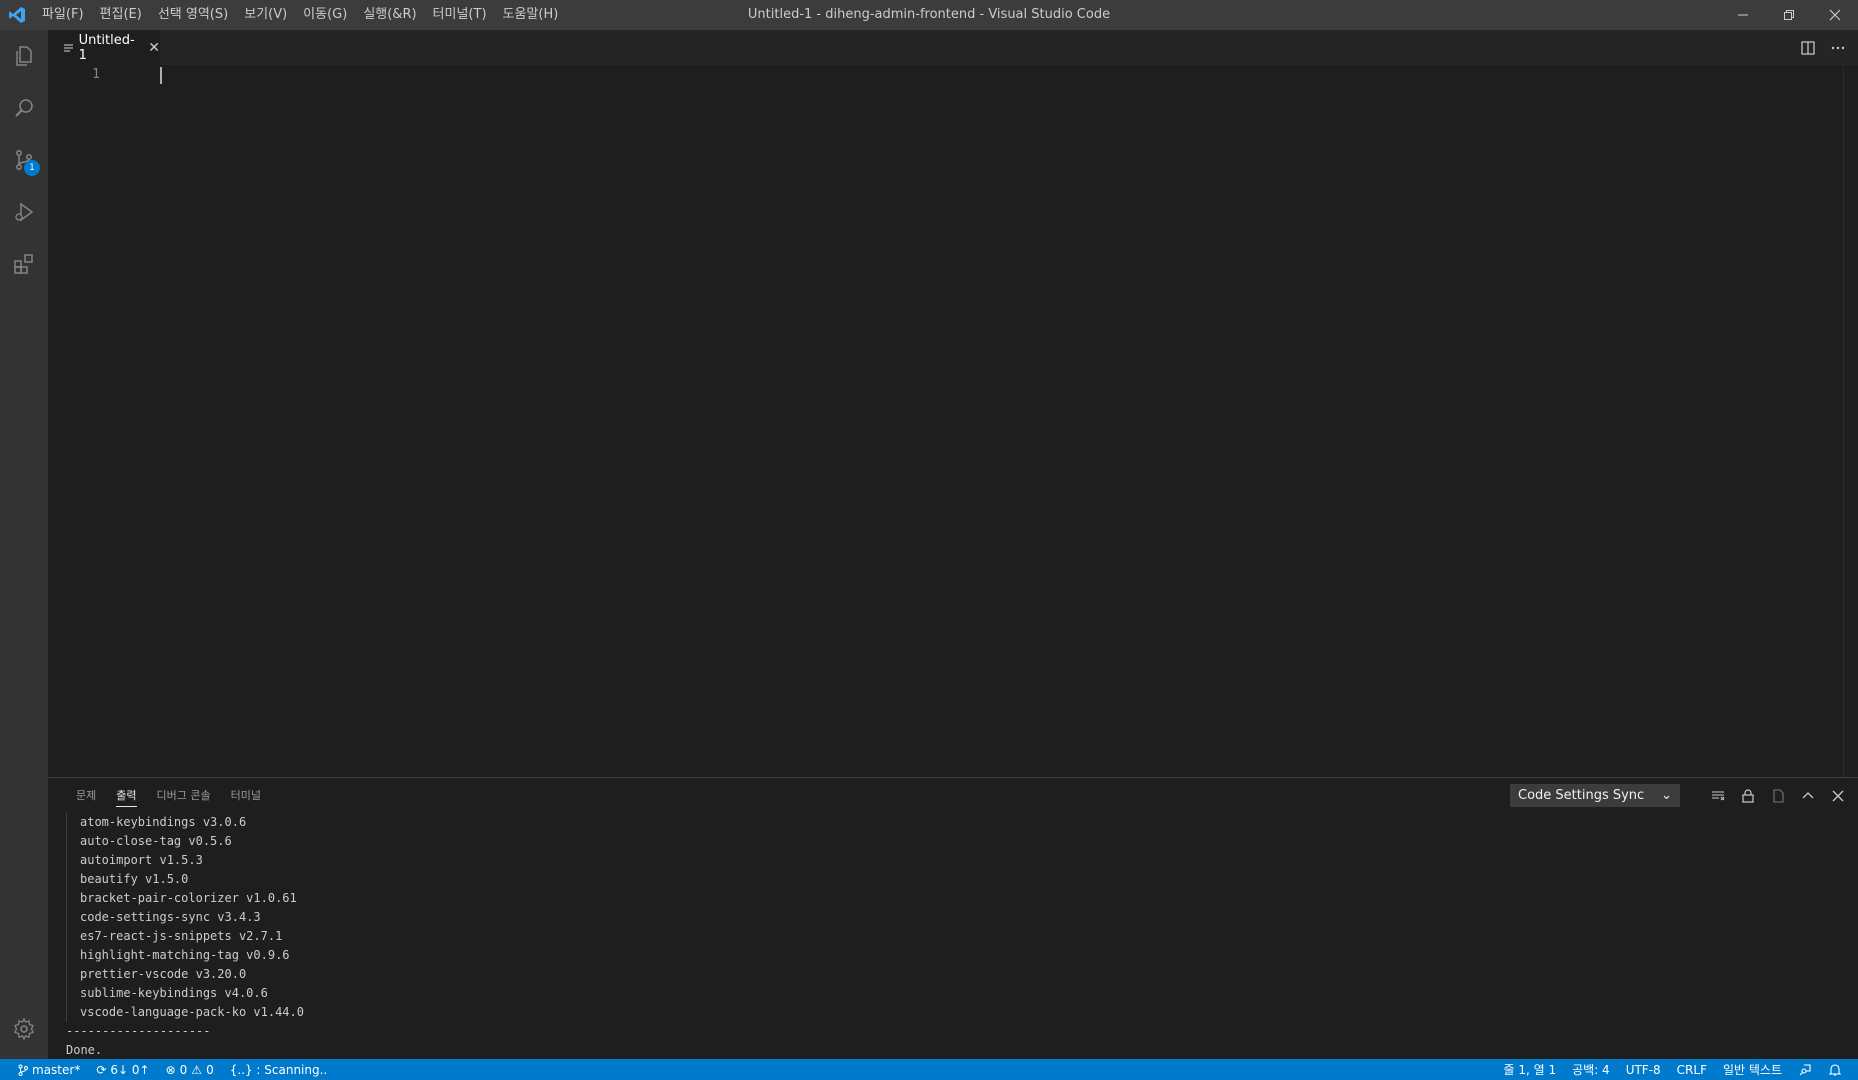 This screenshot has height=1080, width=1858. What do you see at coordinates (130, 1069) in the screenshot?
I see `sync-counts: 6↓ 0↑` at bounding box center [130, 1069].